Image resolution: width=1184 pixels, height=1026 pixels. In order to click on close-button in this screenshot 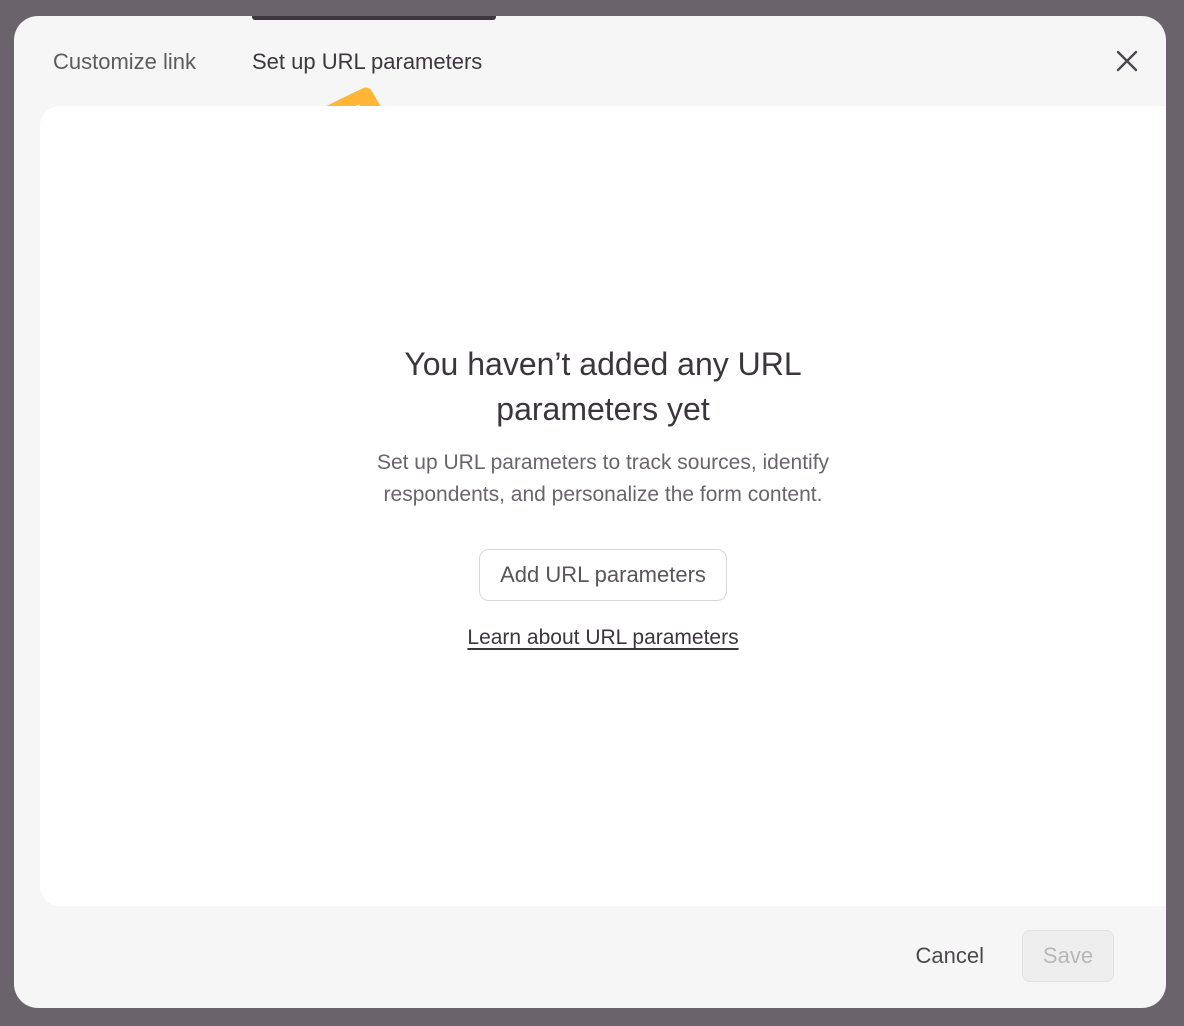, I will do `click(1127, 61)`.